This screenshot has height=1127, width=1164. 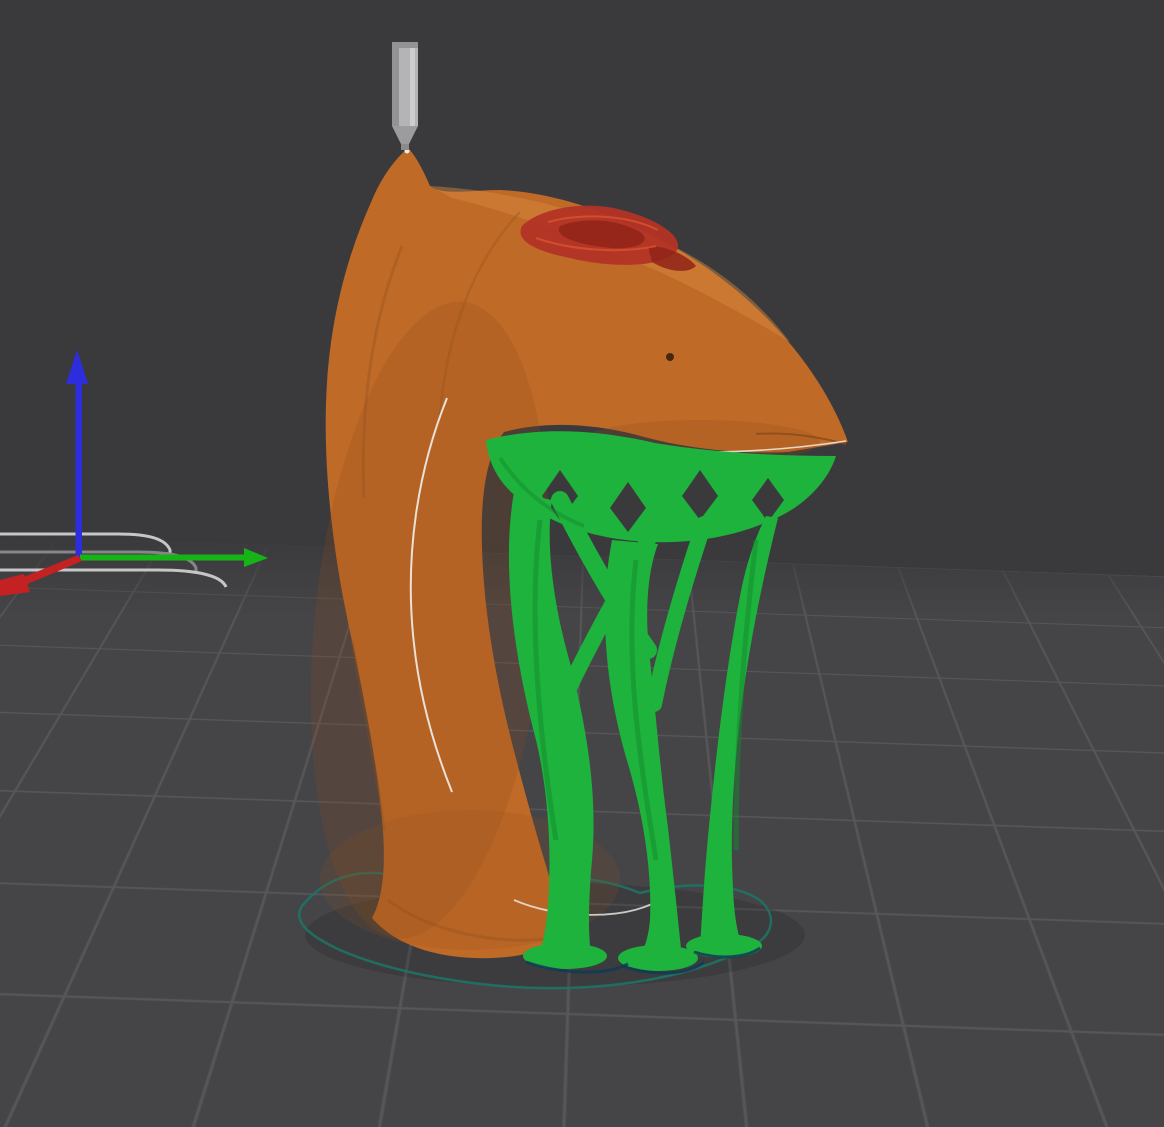 What do you see at coordinates (163, 557) in the screenshot?
I see `y-axis-shaft` at bounding box center [163, 557].